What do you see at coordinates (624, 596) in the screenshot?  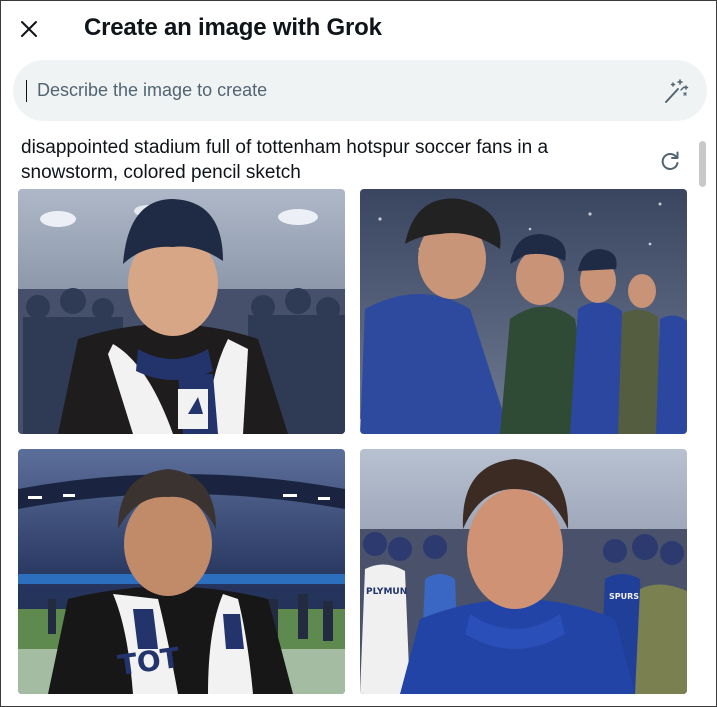 I see `jacket-text: SPURS` at bounding box center [624, 596].